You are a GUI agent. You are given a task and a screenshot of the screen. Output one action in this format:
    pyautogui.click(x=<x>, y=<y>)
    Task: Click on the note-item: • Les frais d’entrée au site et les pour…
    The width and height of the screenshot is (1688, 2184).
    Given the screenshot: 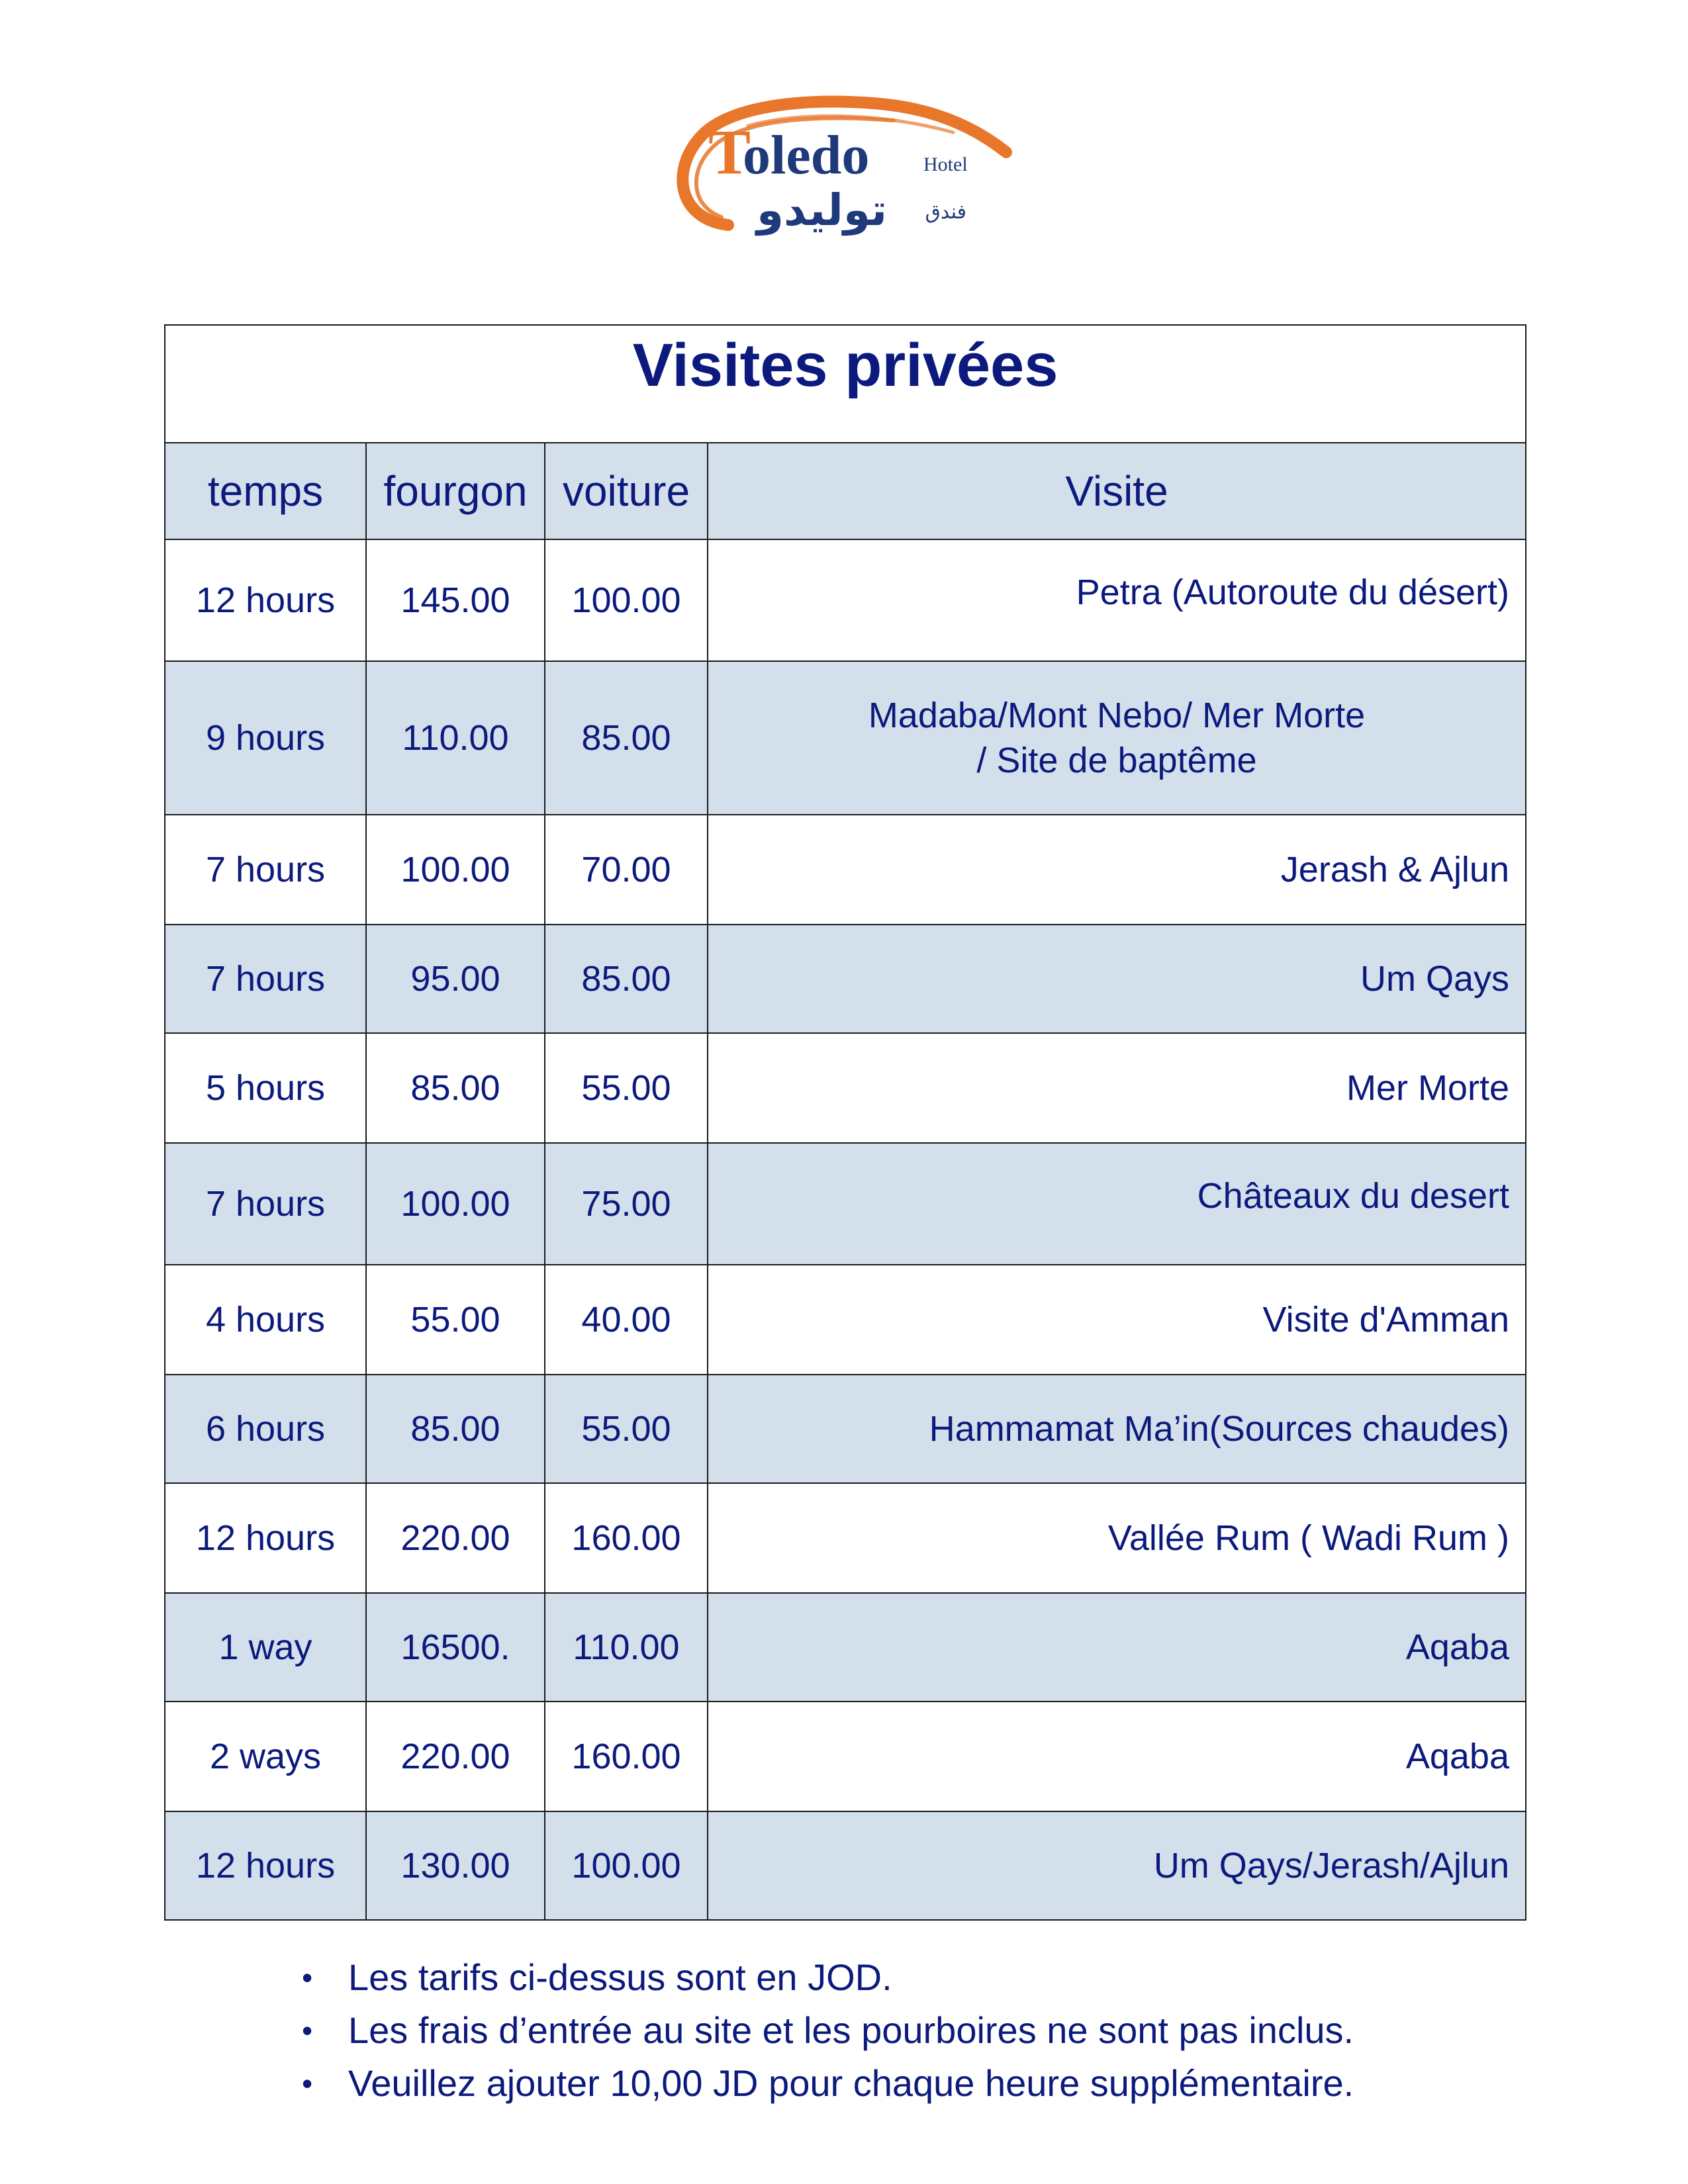 What is the action you would take?
    pyautogui.click(x=826, y=2031)
    